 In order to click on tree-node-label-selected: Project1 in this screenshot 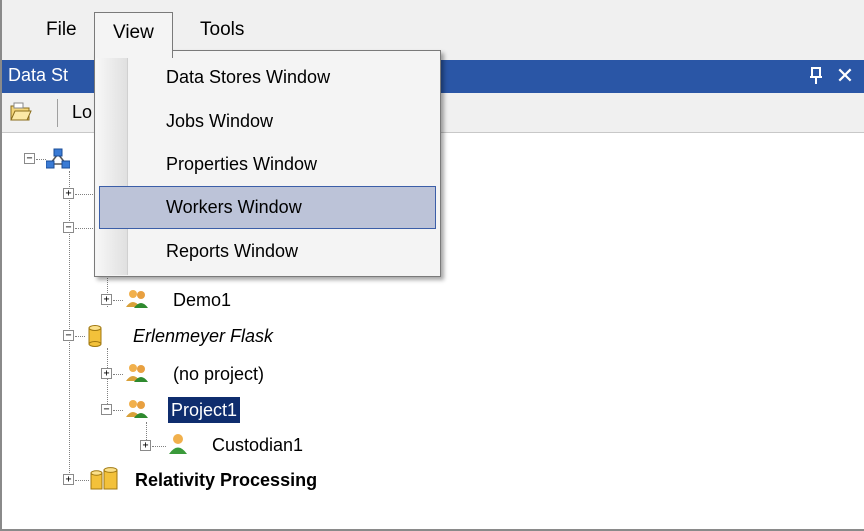, I will do `click(204, 410)`.